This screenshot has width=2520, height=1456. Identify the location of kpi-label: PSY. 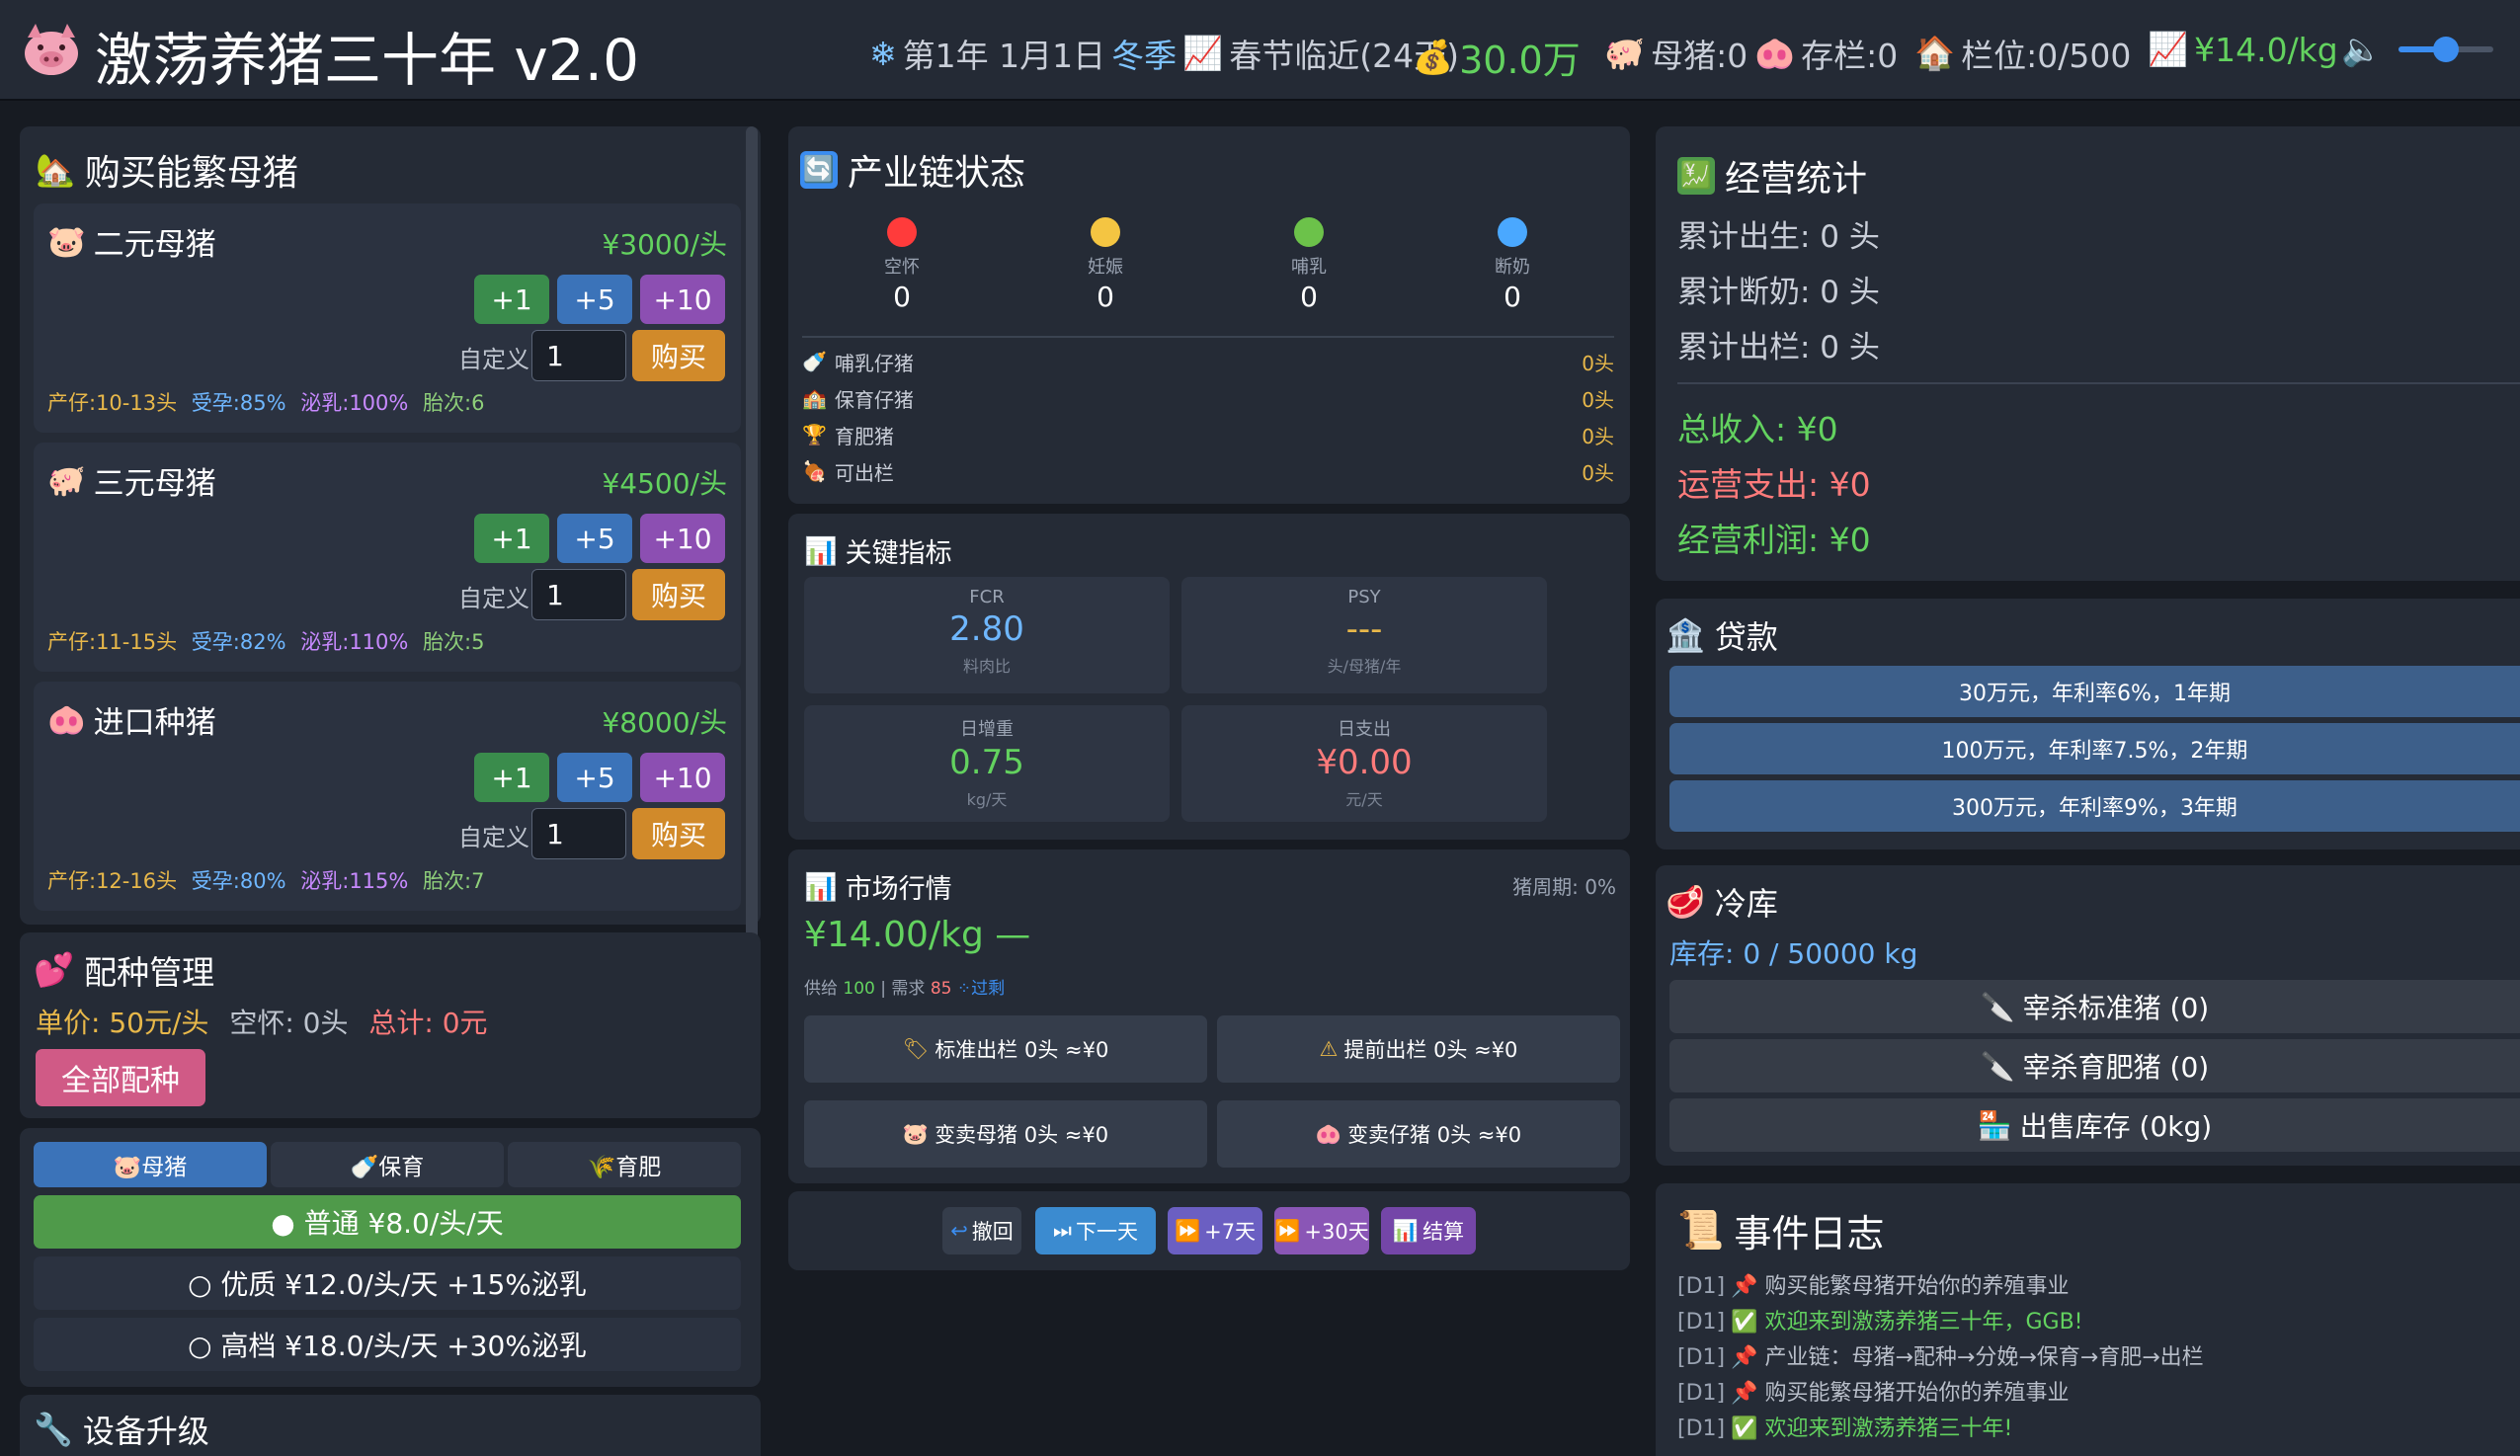
(1364, 597).